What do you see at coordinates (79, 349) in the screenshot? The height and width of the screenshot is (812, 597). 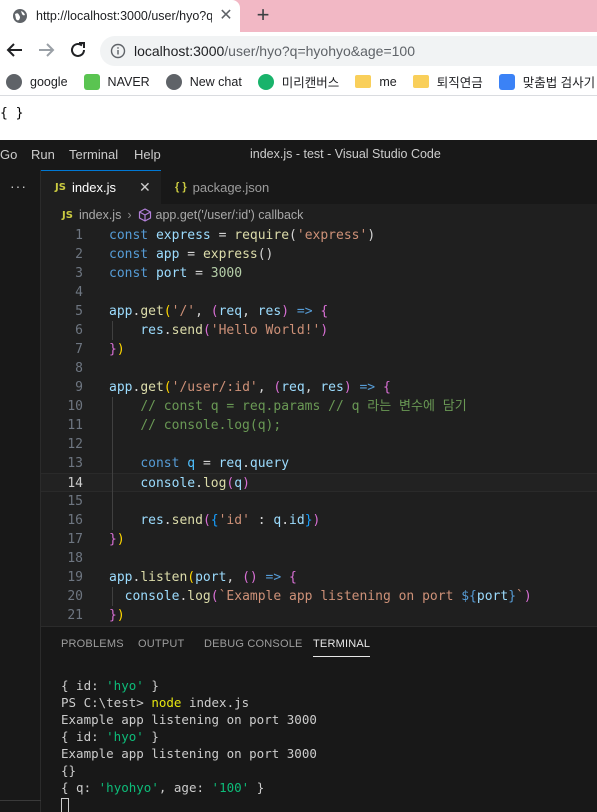 I see `line-number: 7` at bounding box center [79, 349].